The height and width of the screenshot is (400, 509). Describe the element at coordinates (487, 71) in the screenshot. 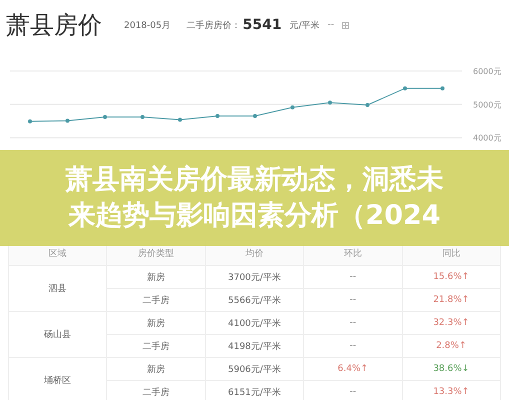

I see `axis-label: 6000元` at that location.